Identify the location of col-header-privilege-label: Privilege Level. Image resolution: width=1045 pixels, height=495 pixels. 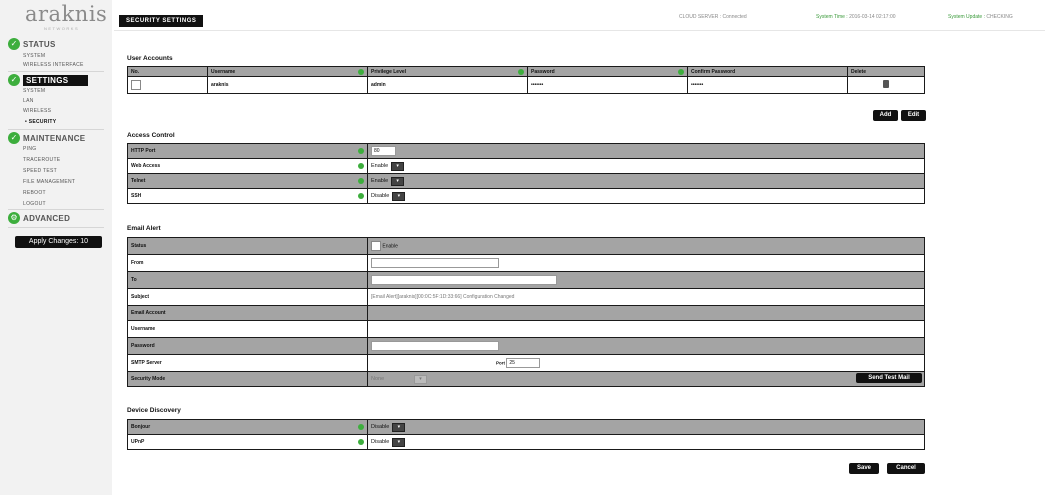
(389, 71).